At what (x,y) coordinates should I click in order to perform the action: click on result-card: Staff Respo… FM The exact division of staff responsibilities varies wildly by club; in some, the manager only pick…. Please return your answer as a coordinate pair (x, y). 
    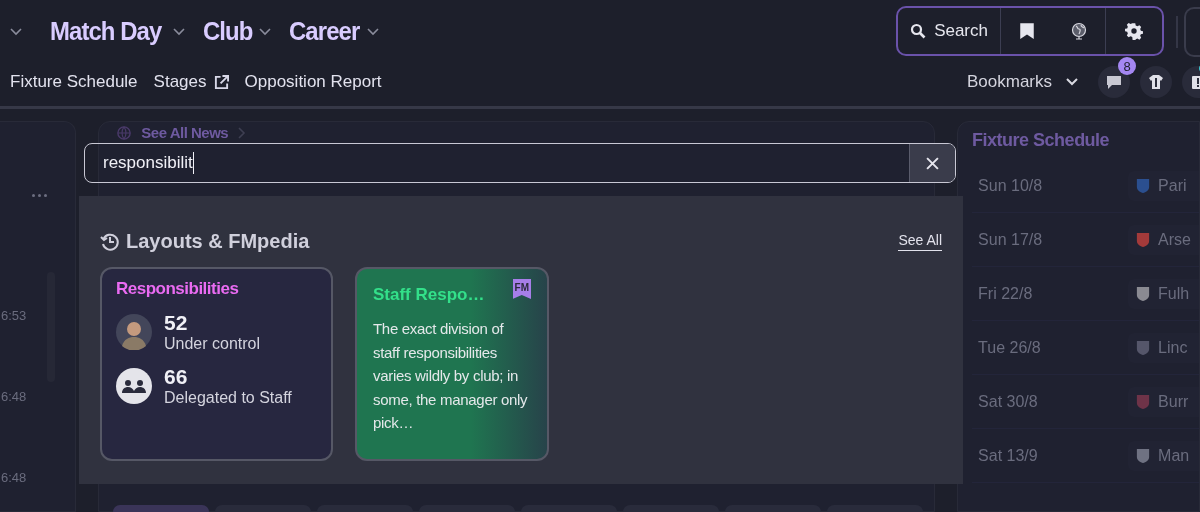
    Looking at the image, I should click on (452, 364).